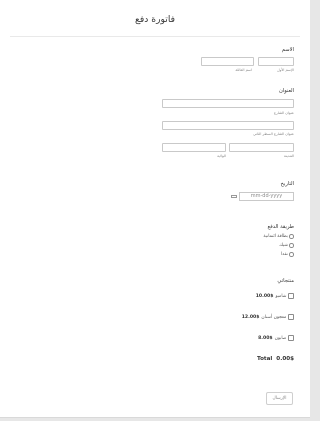  What do you see at coordinates (234, 196) in the screenshot?
I see `calendar-icon` at bounding box center [234, 196].